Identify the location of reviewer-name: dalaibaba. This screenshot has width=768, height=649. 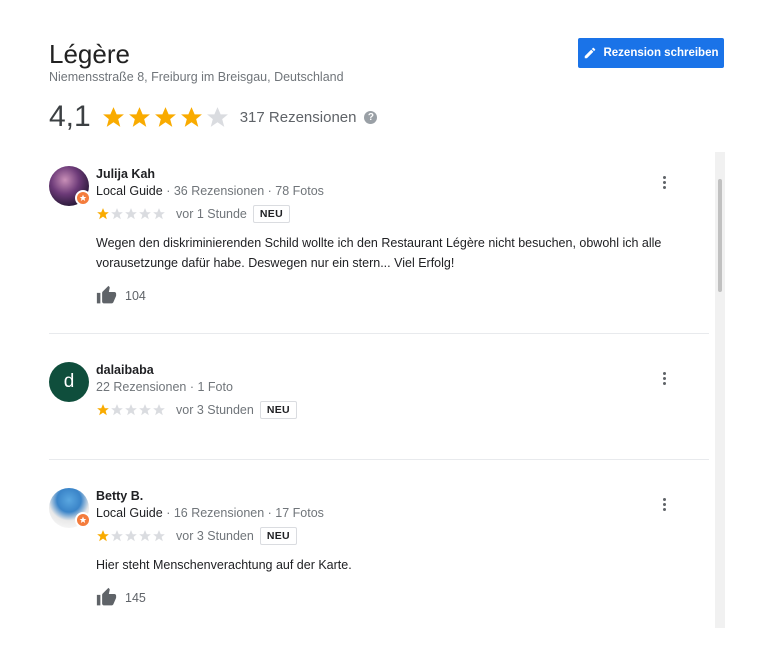
(401, 370).